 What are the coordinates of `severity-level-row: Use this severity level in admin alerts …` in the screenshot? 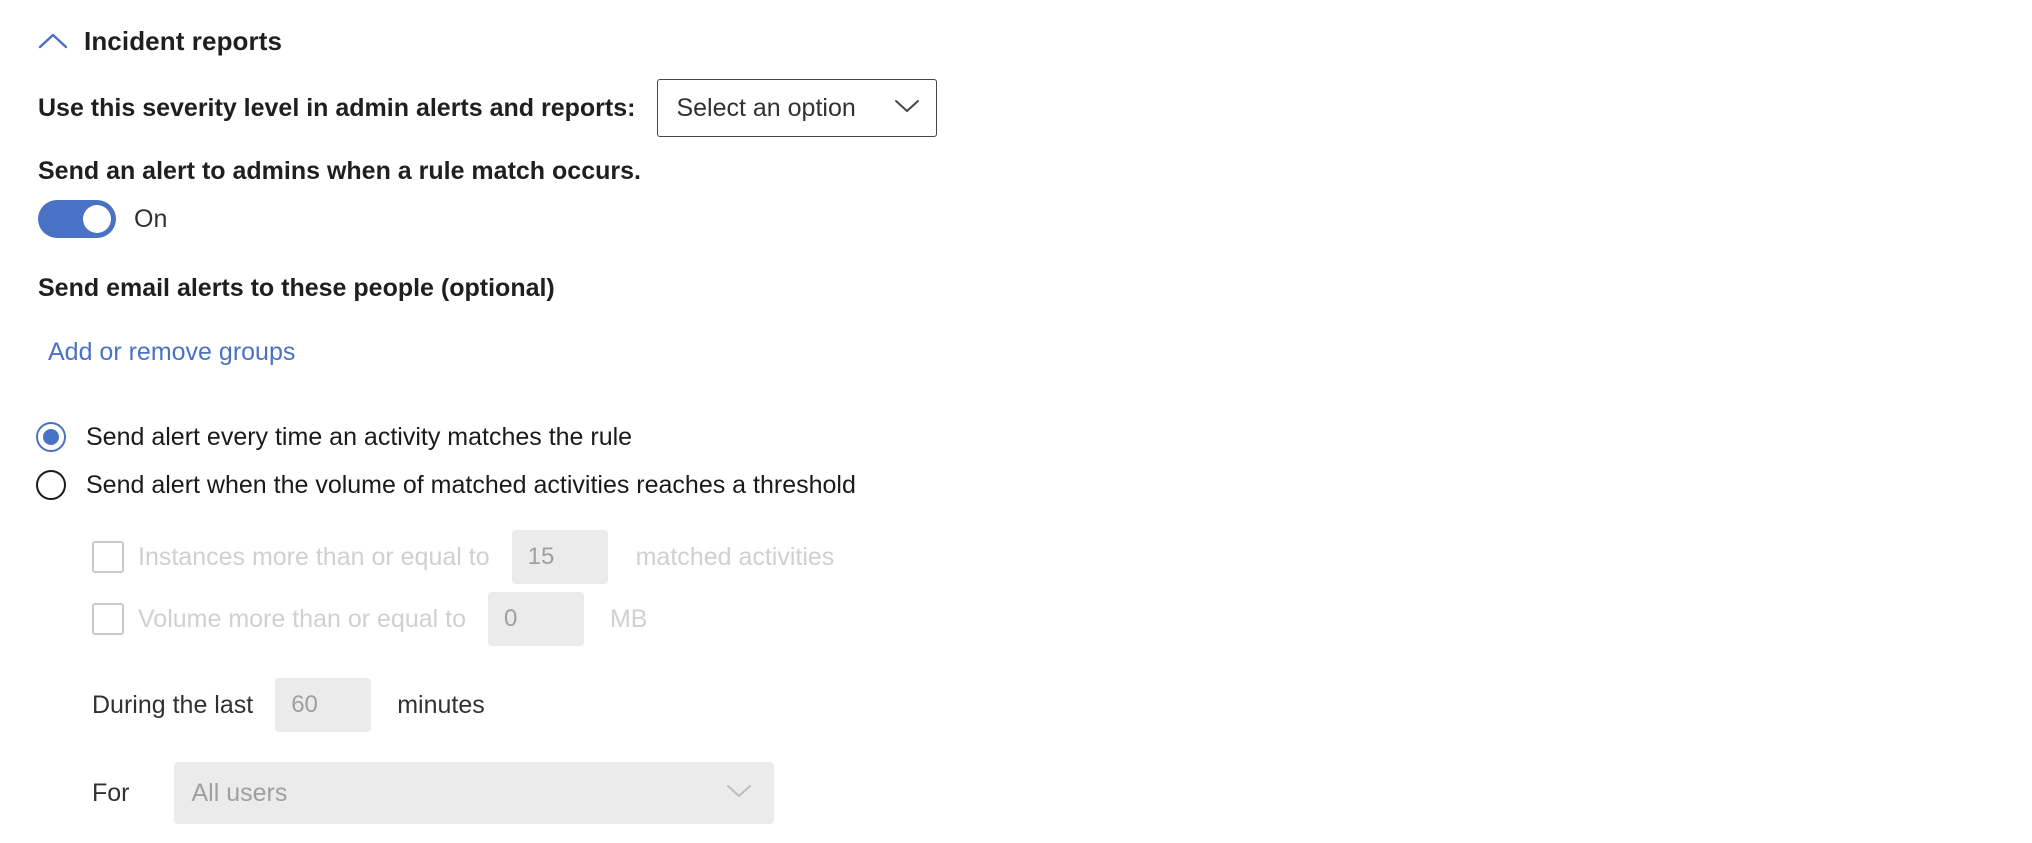 It's located at (488, 108).